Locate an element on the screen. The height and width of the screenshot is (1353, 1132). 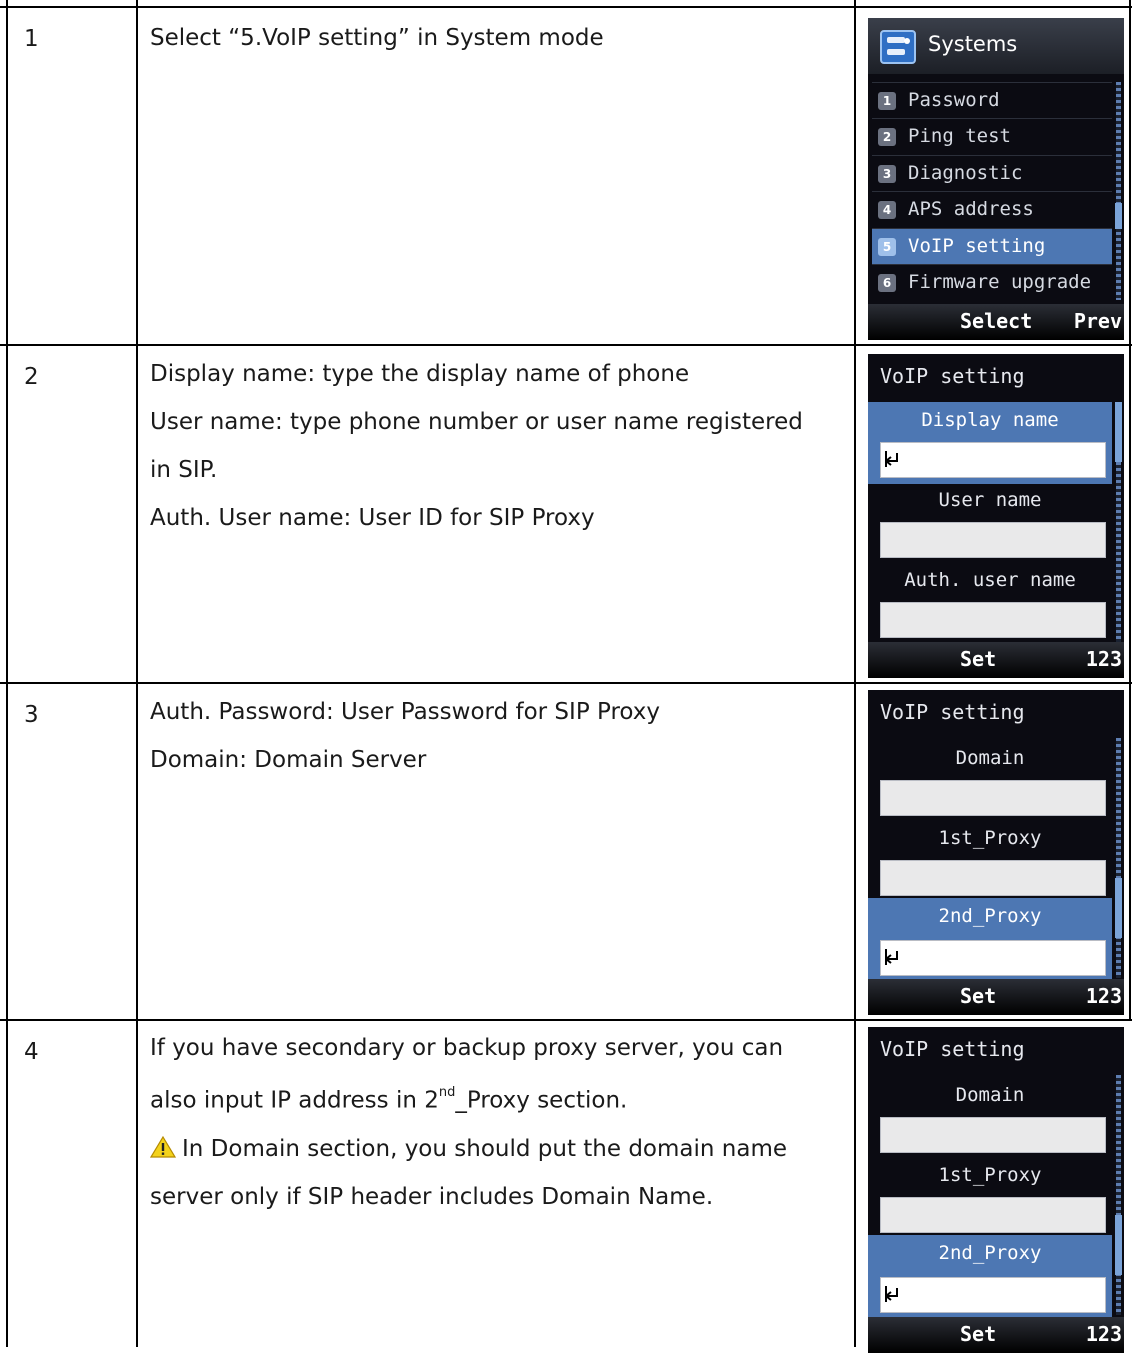
menu-item-label: Password is located at coordinates (954, 100).